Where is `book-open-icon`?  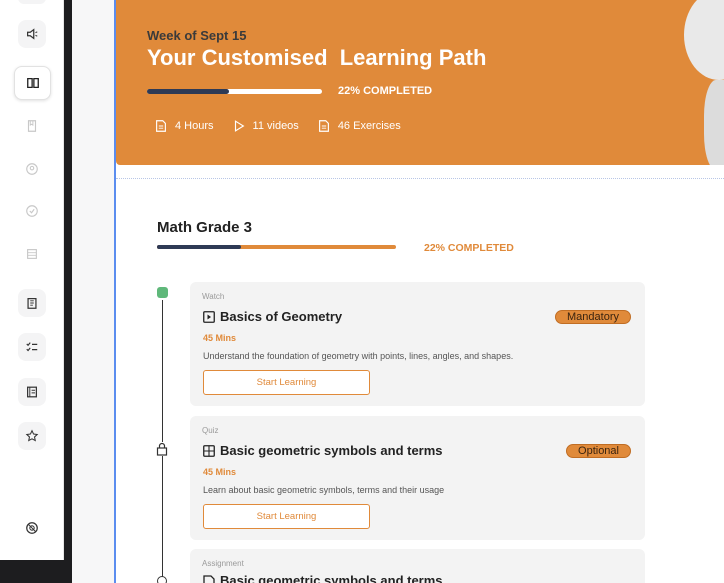
book-open-icon is located at coordinates (32, 83).